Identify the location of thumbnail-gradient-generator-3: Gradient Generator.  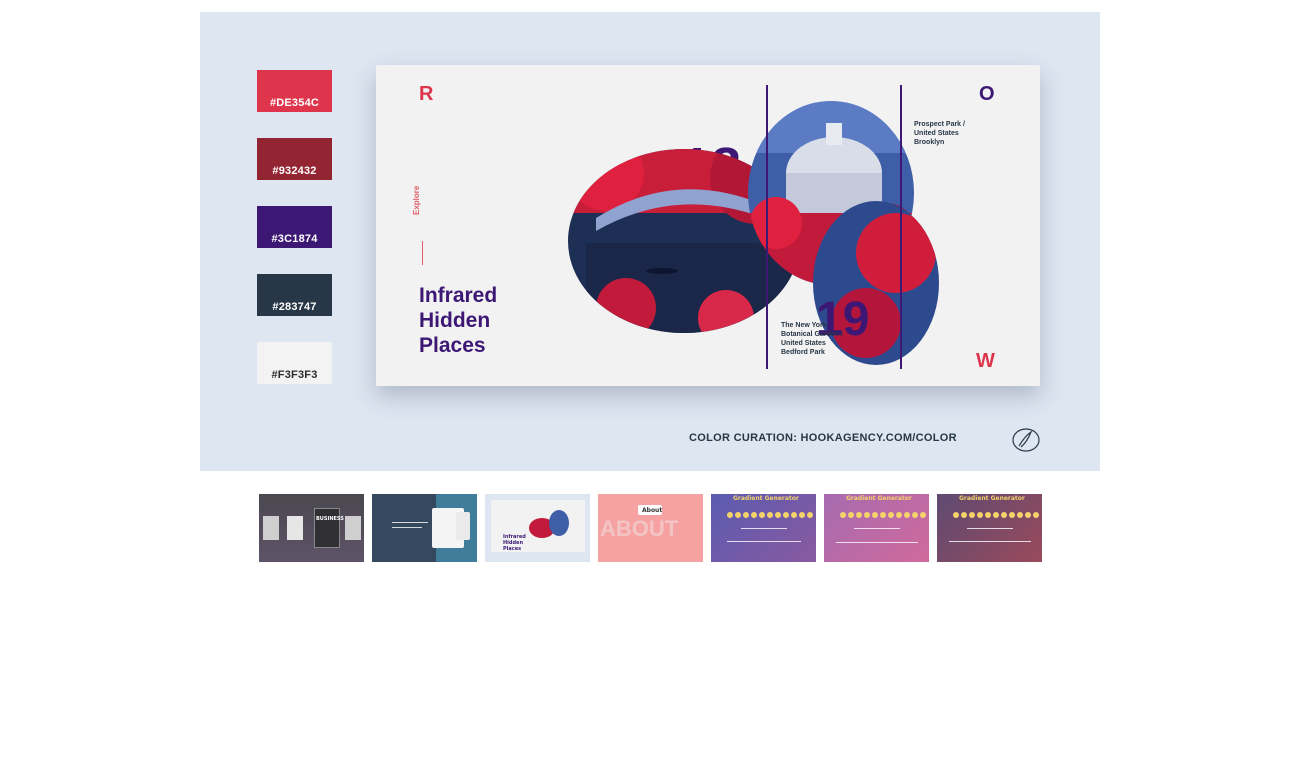
(989, 528).